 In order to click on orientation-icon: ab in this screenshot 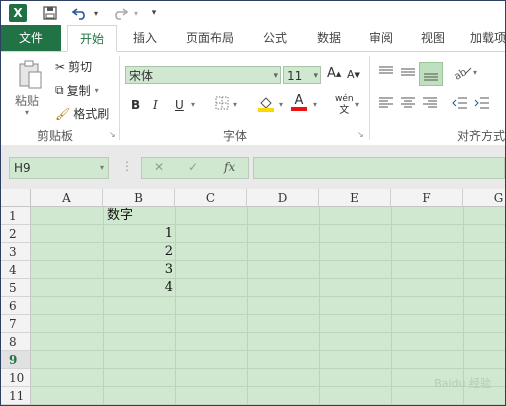, I will do `click(463, 72)`.